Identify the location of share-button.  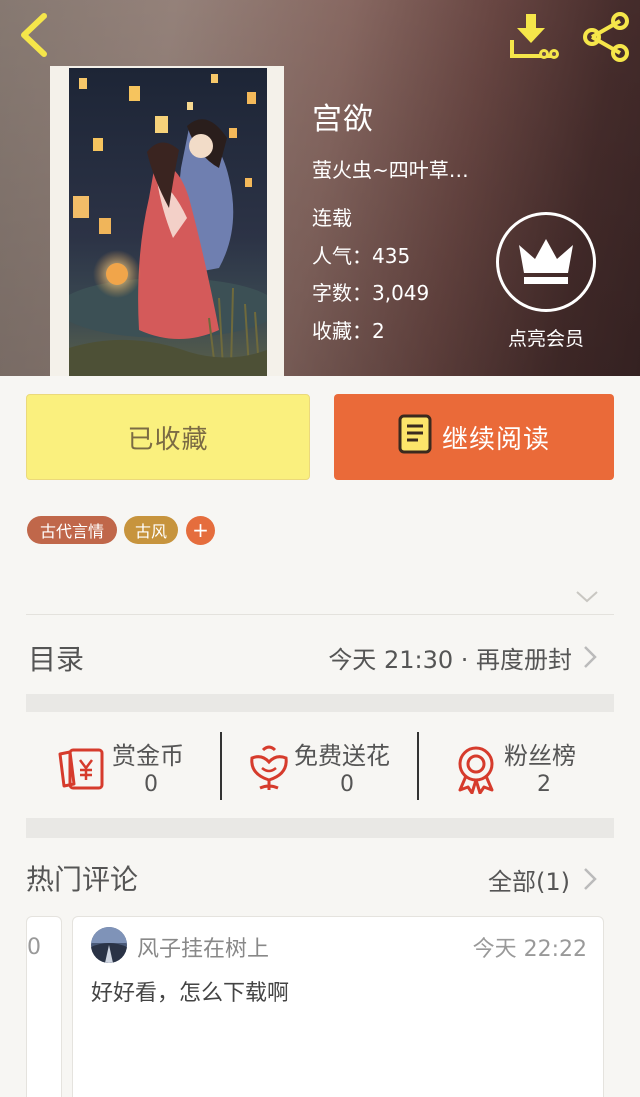
(606, 37).